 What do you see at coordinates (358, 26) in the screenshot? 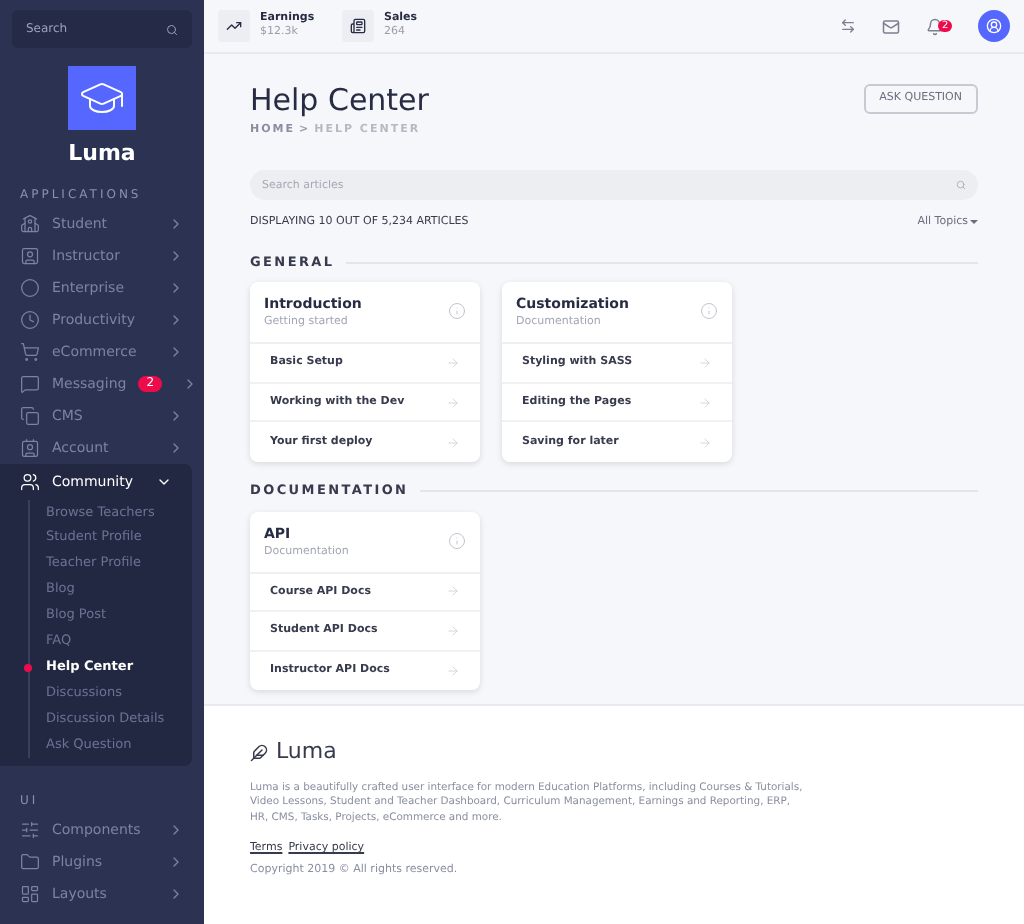
I see `newspaper-icon` at bounding box center [358, 26].